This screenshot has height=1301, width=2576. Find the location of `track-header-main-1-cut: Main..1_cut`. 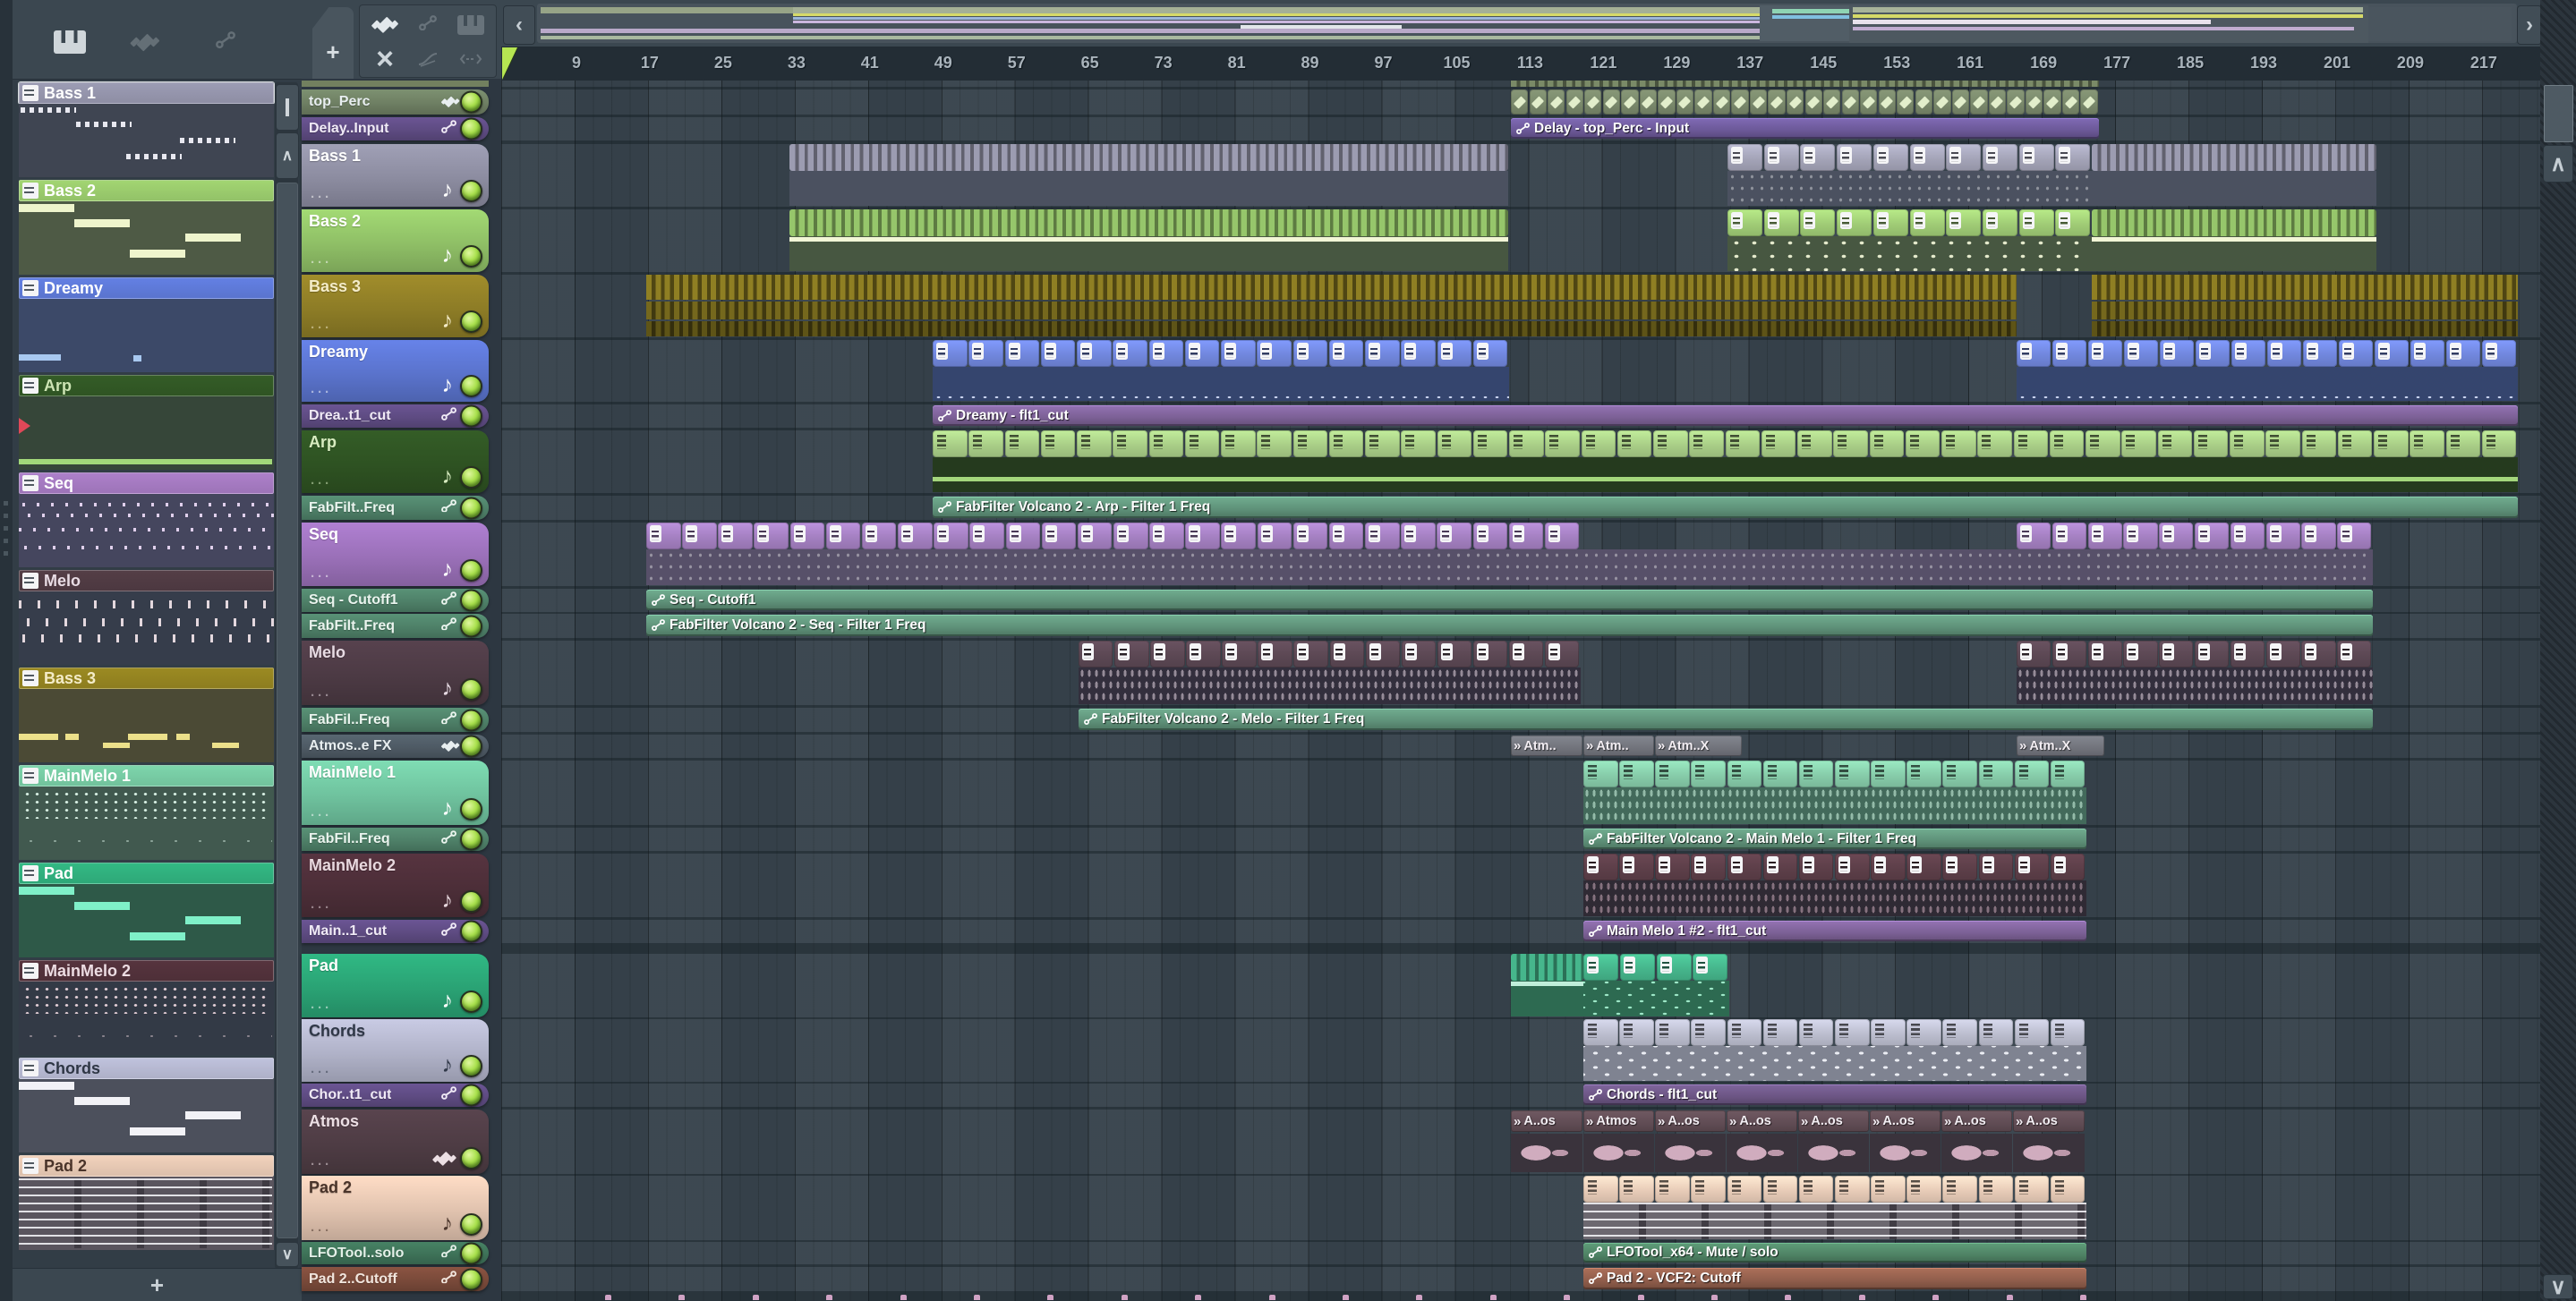

track-header-main-1-cut: Main..1_cut is located at coordinates (395, 931).